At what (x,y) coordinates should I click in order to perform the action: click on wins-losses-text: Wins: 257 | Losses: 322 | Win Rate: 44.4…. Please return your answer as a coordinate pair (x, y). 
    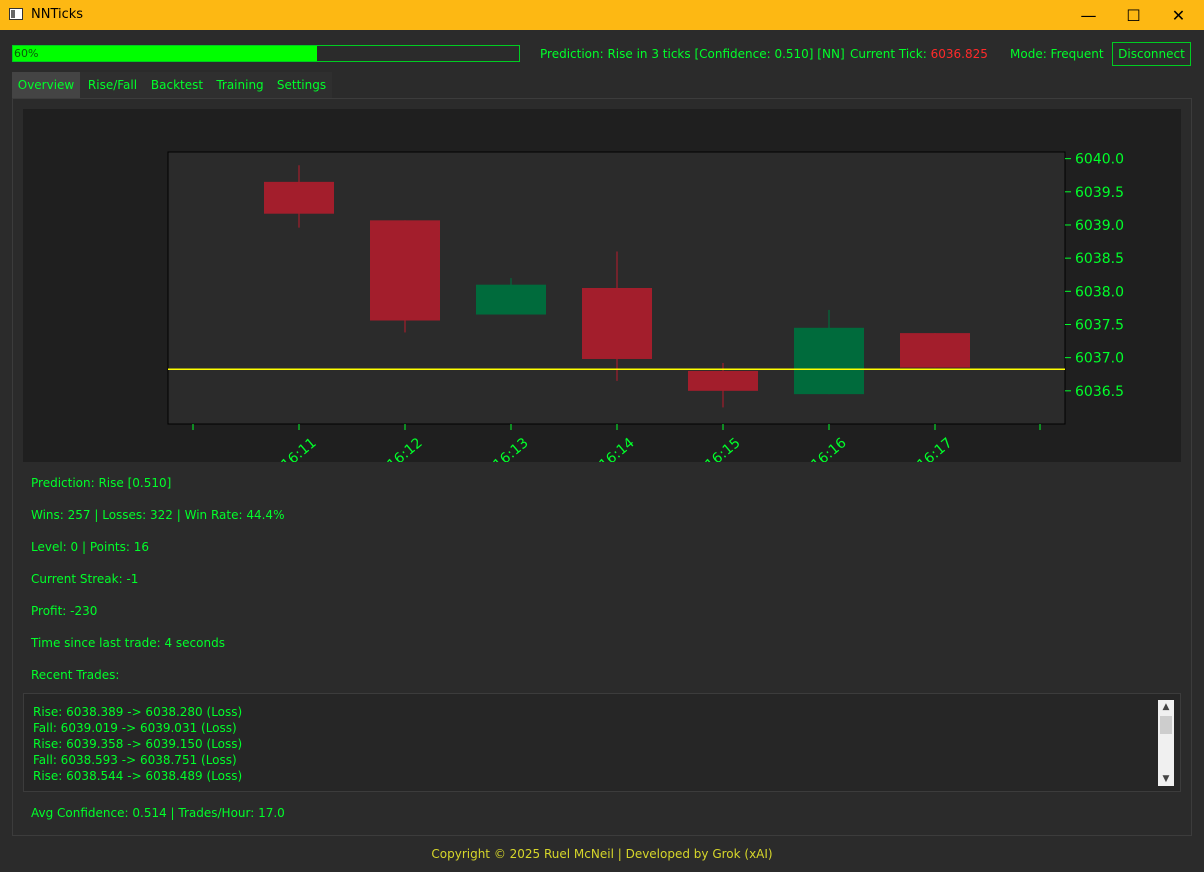
    Looking at the image, I should click on (158, 515).